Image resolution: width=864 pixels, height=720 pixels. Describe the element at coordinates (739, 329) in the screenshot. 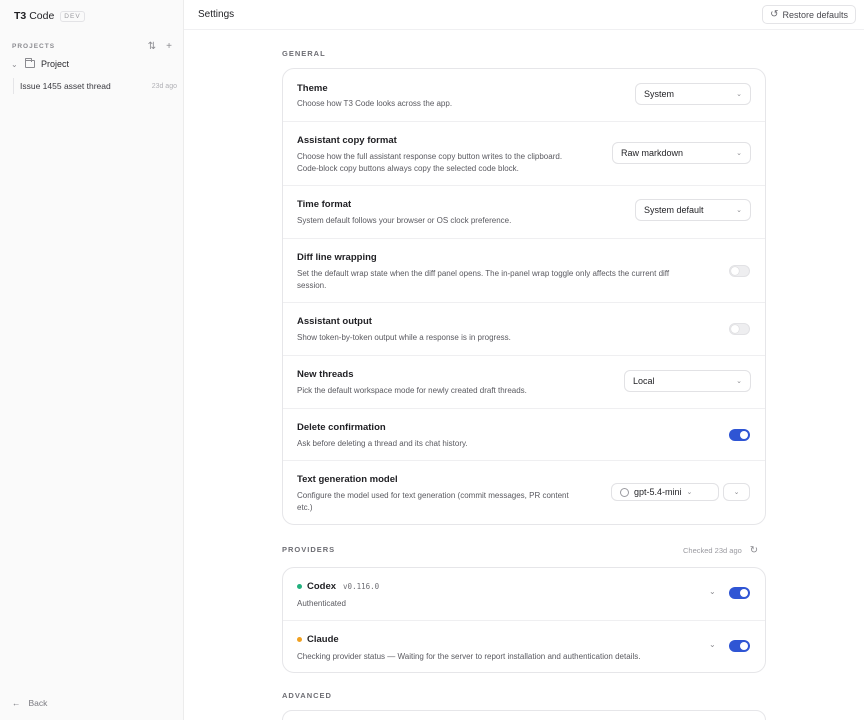

I see `assistant-output-toggle` at that location.